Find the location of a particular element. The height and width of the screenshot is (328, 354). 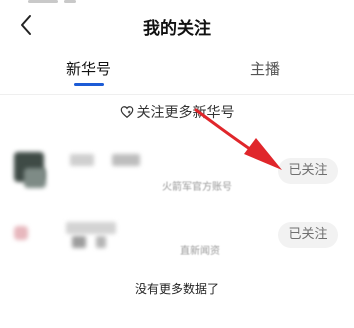

nav-bar: 我的关注 is located at coordinates (177, 25).